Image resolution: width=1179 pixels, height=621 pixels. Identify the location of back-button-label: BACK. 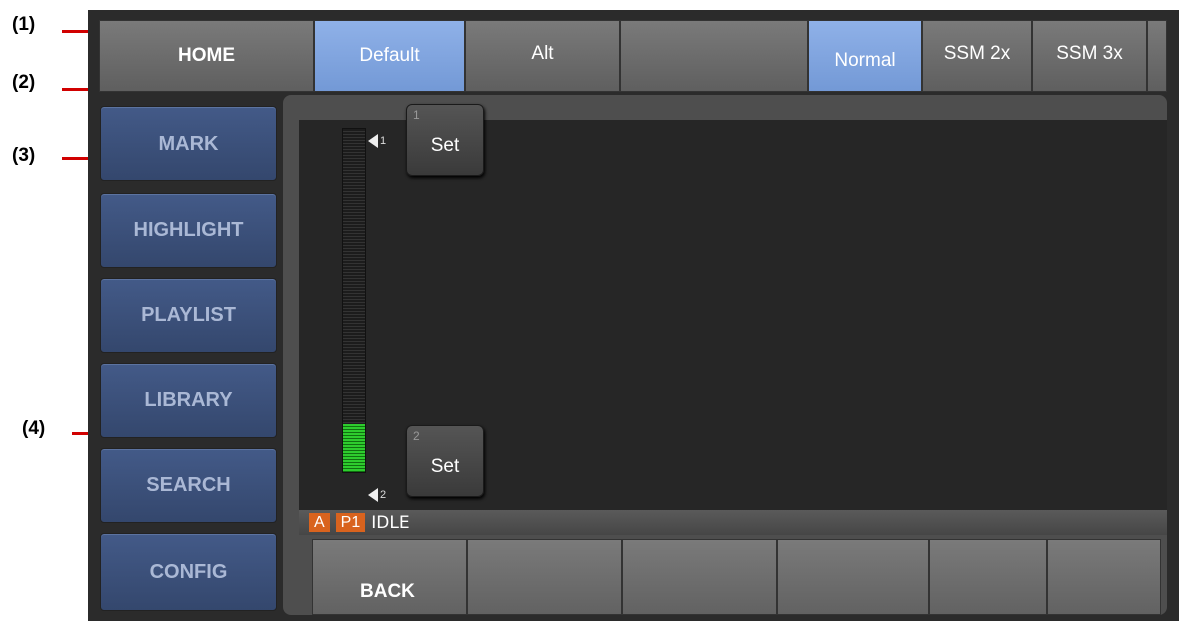
(387, 591).